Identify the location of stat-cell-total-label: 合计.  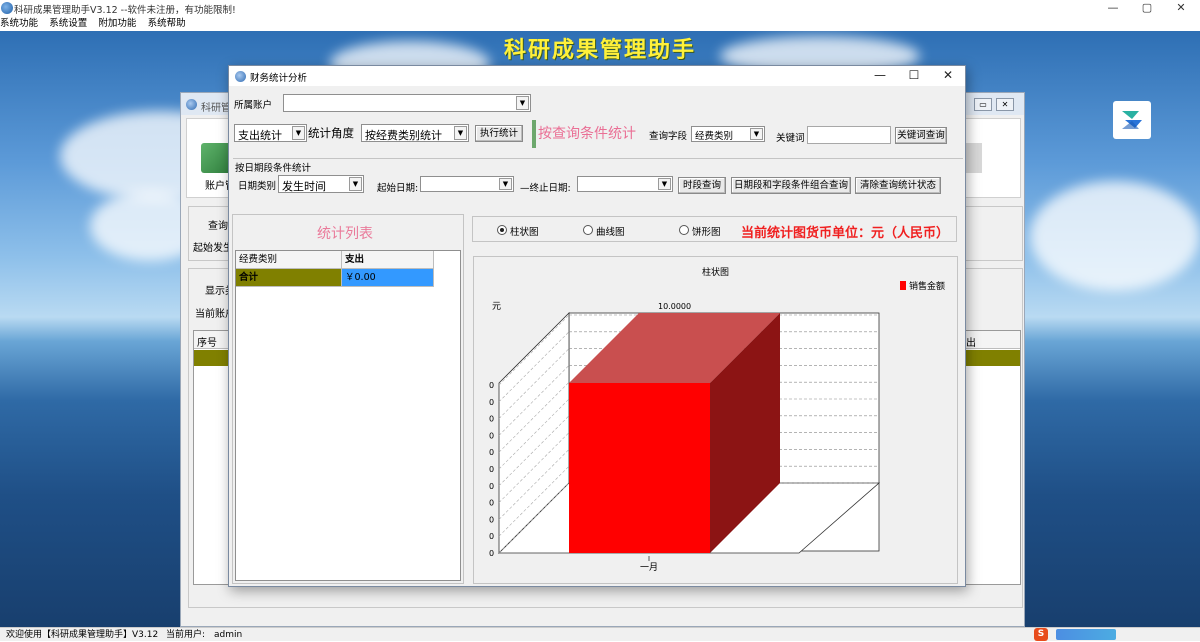
(289, 278).